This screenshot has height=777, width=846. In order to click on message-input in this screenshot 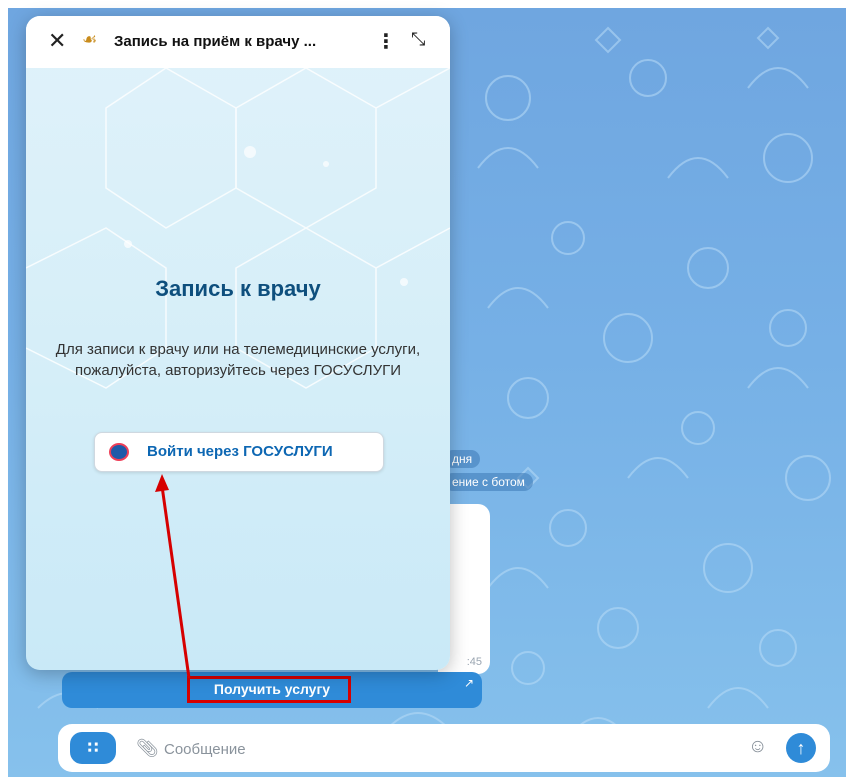, I will do `click(444, 749)`.